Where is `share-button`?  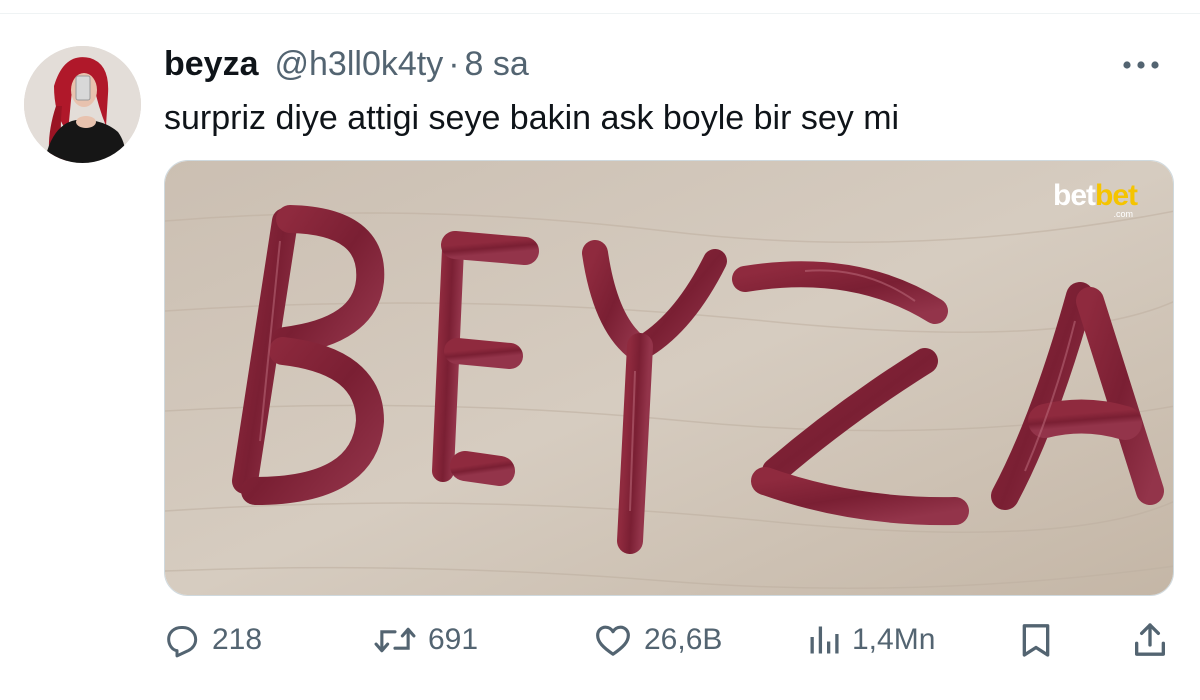 share-button is located at coordinates (1150, 640).